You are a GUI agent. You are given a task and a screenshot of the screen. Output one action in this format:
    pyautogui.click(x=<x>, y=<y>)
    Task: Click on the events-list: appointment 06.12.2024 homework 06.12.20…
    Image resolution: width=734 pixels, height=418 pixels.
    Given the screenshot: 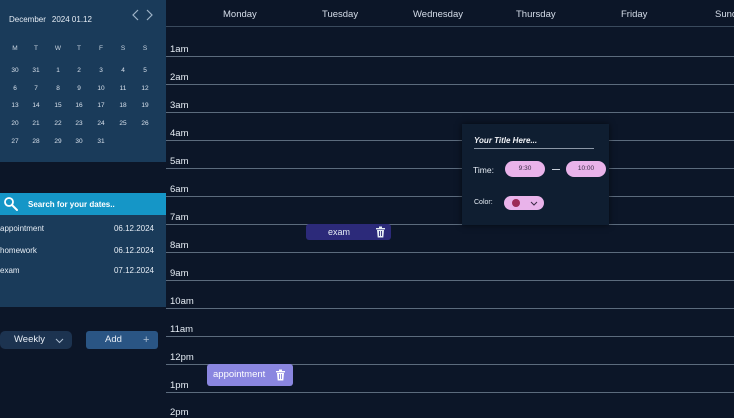 What is the action you would take?
    pyautogui.click(x=83, y=261)
    